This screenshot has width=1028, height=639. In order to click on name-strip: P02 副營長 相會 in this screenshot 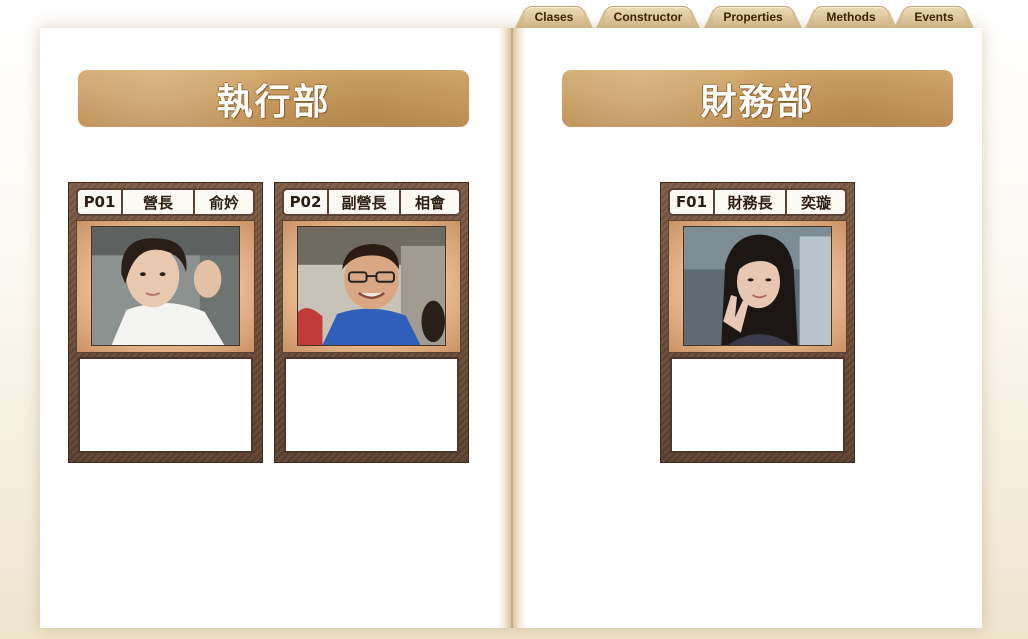, I will do `click(371, 202)`.